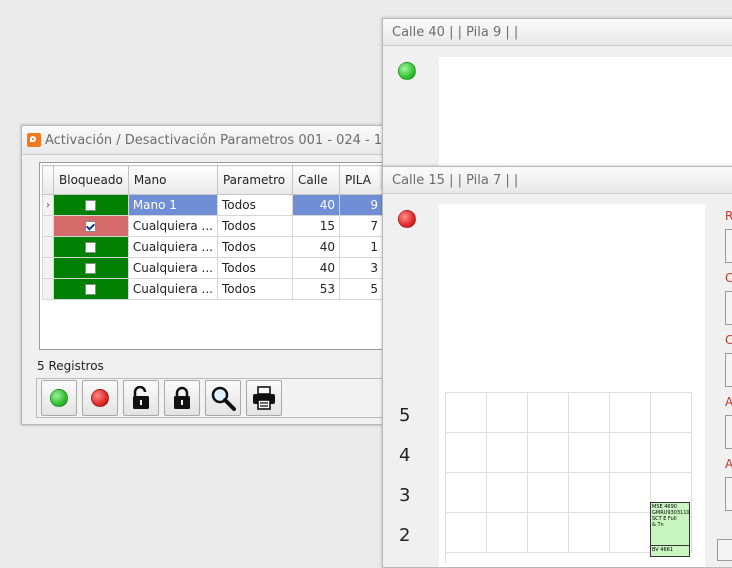 This screenshot has width=732, height=568. What do you see at coordinates (360, 247) in the screenshot?
I see `pila-cell: 1` at bounding box center [360, 247].